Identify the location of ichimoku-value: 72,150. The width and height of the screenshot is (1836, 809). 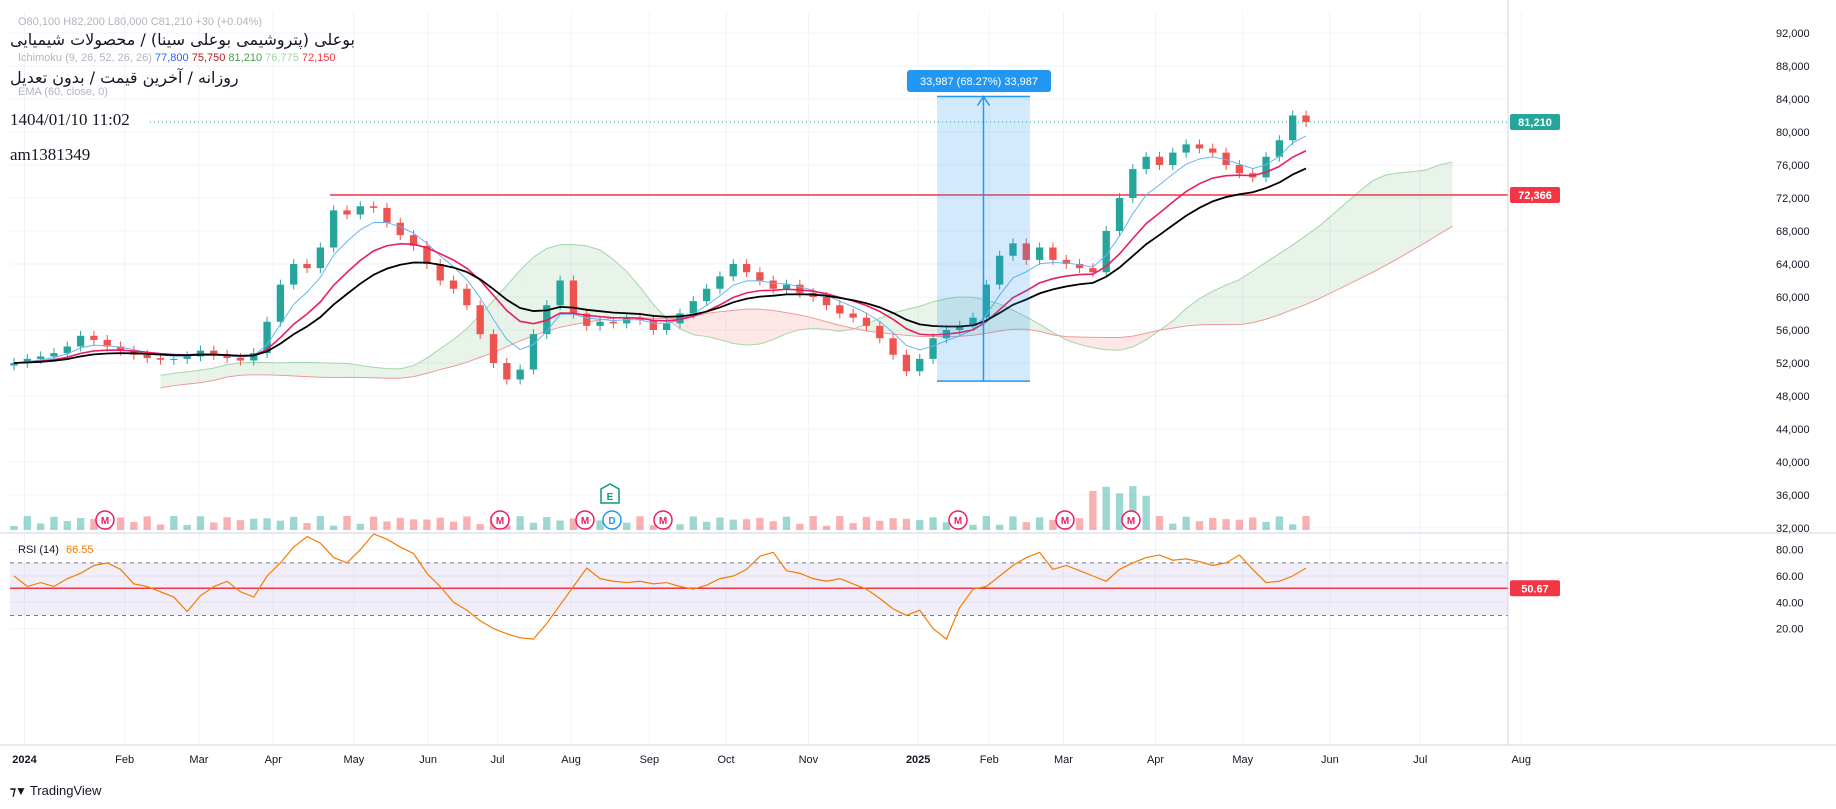
(318, 58).